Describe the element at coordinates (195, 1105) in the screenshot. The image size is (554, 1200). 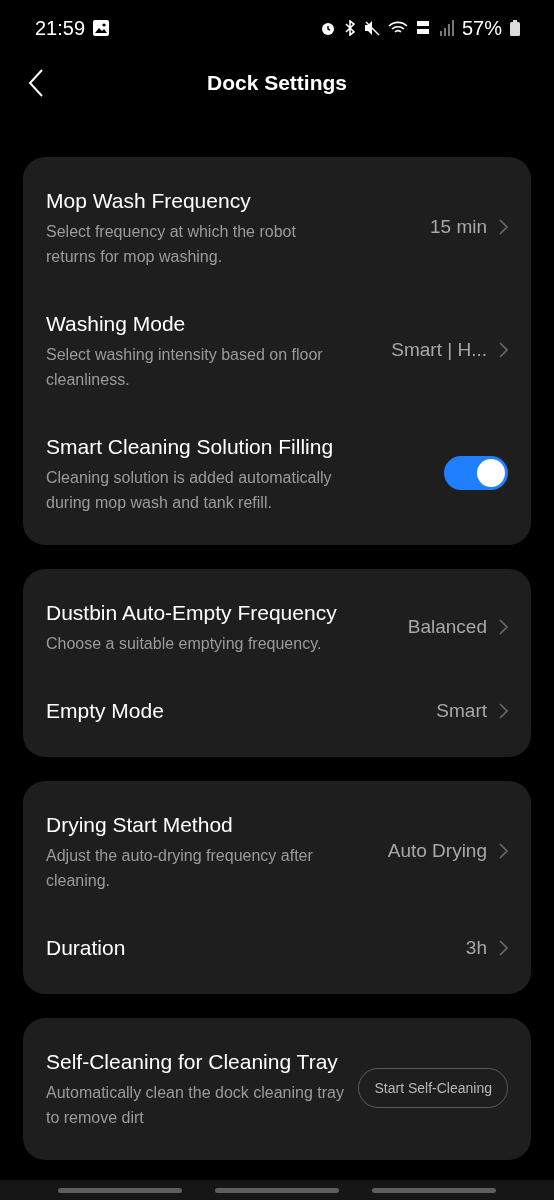
I see `setting-description: Automatically clean the dock cleaning tray to remove dirt` at that location.